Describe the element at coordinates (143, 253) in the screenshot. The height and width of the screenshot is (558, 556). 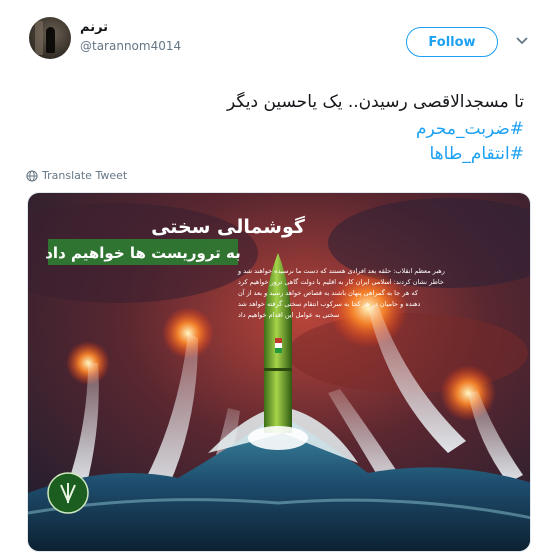
I see `poster-headline2: به تروریست ها خواهیم داد` at that location.